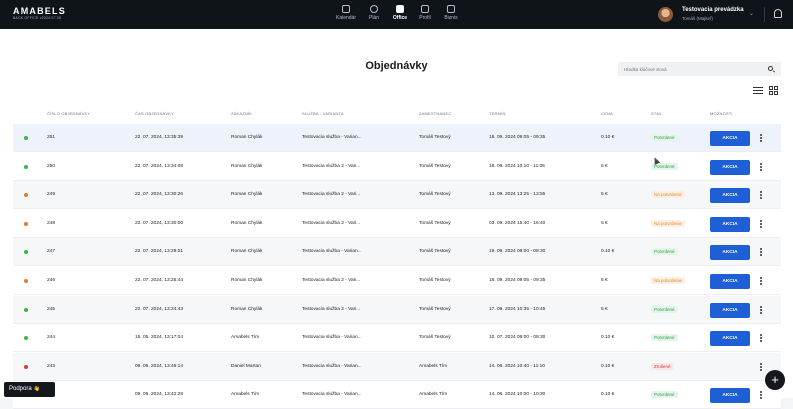  Describe the element at coordinates (451, 9) in the screenshot. I see `briefcase-icon` at that location.